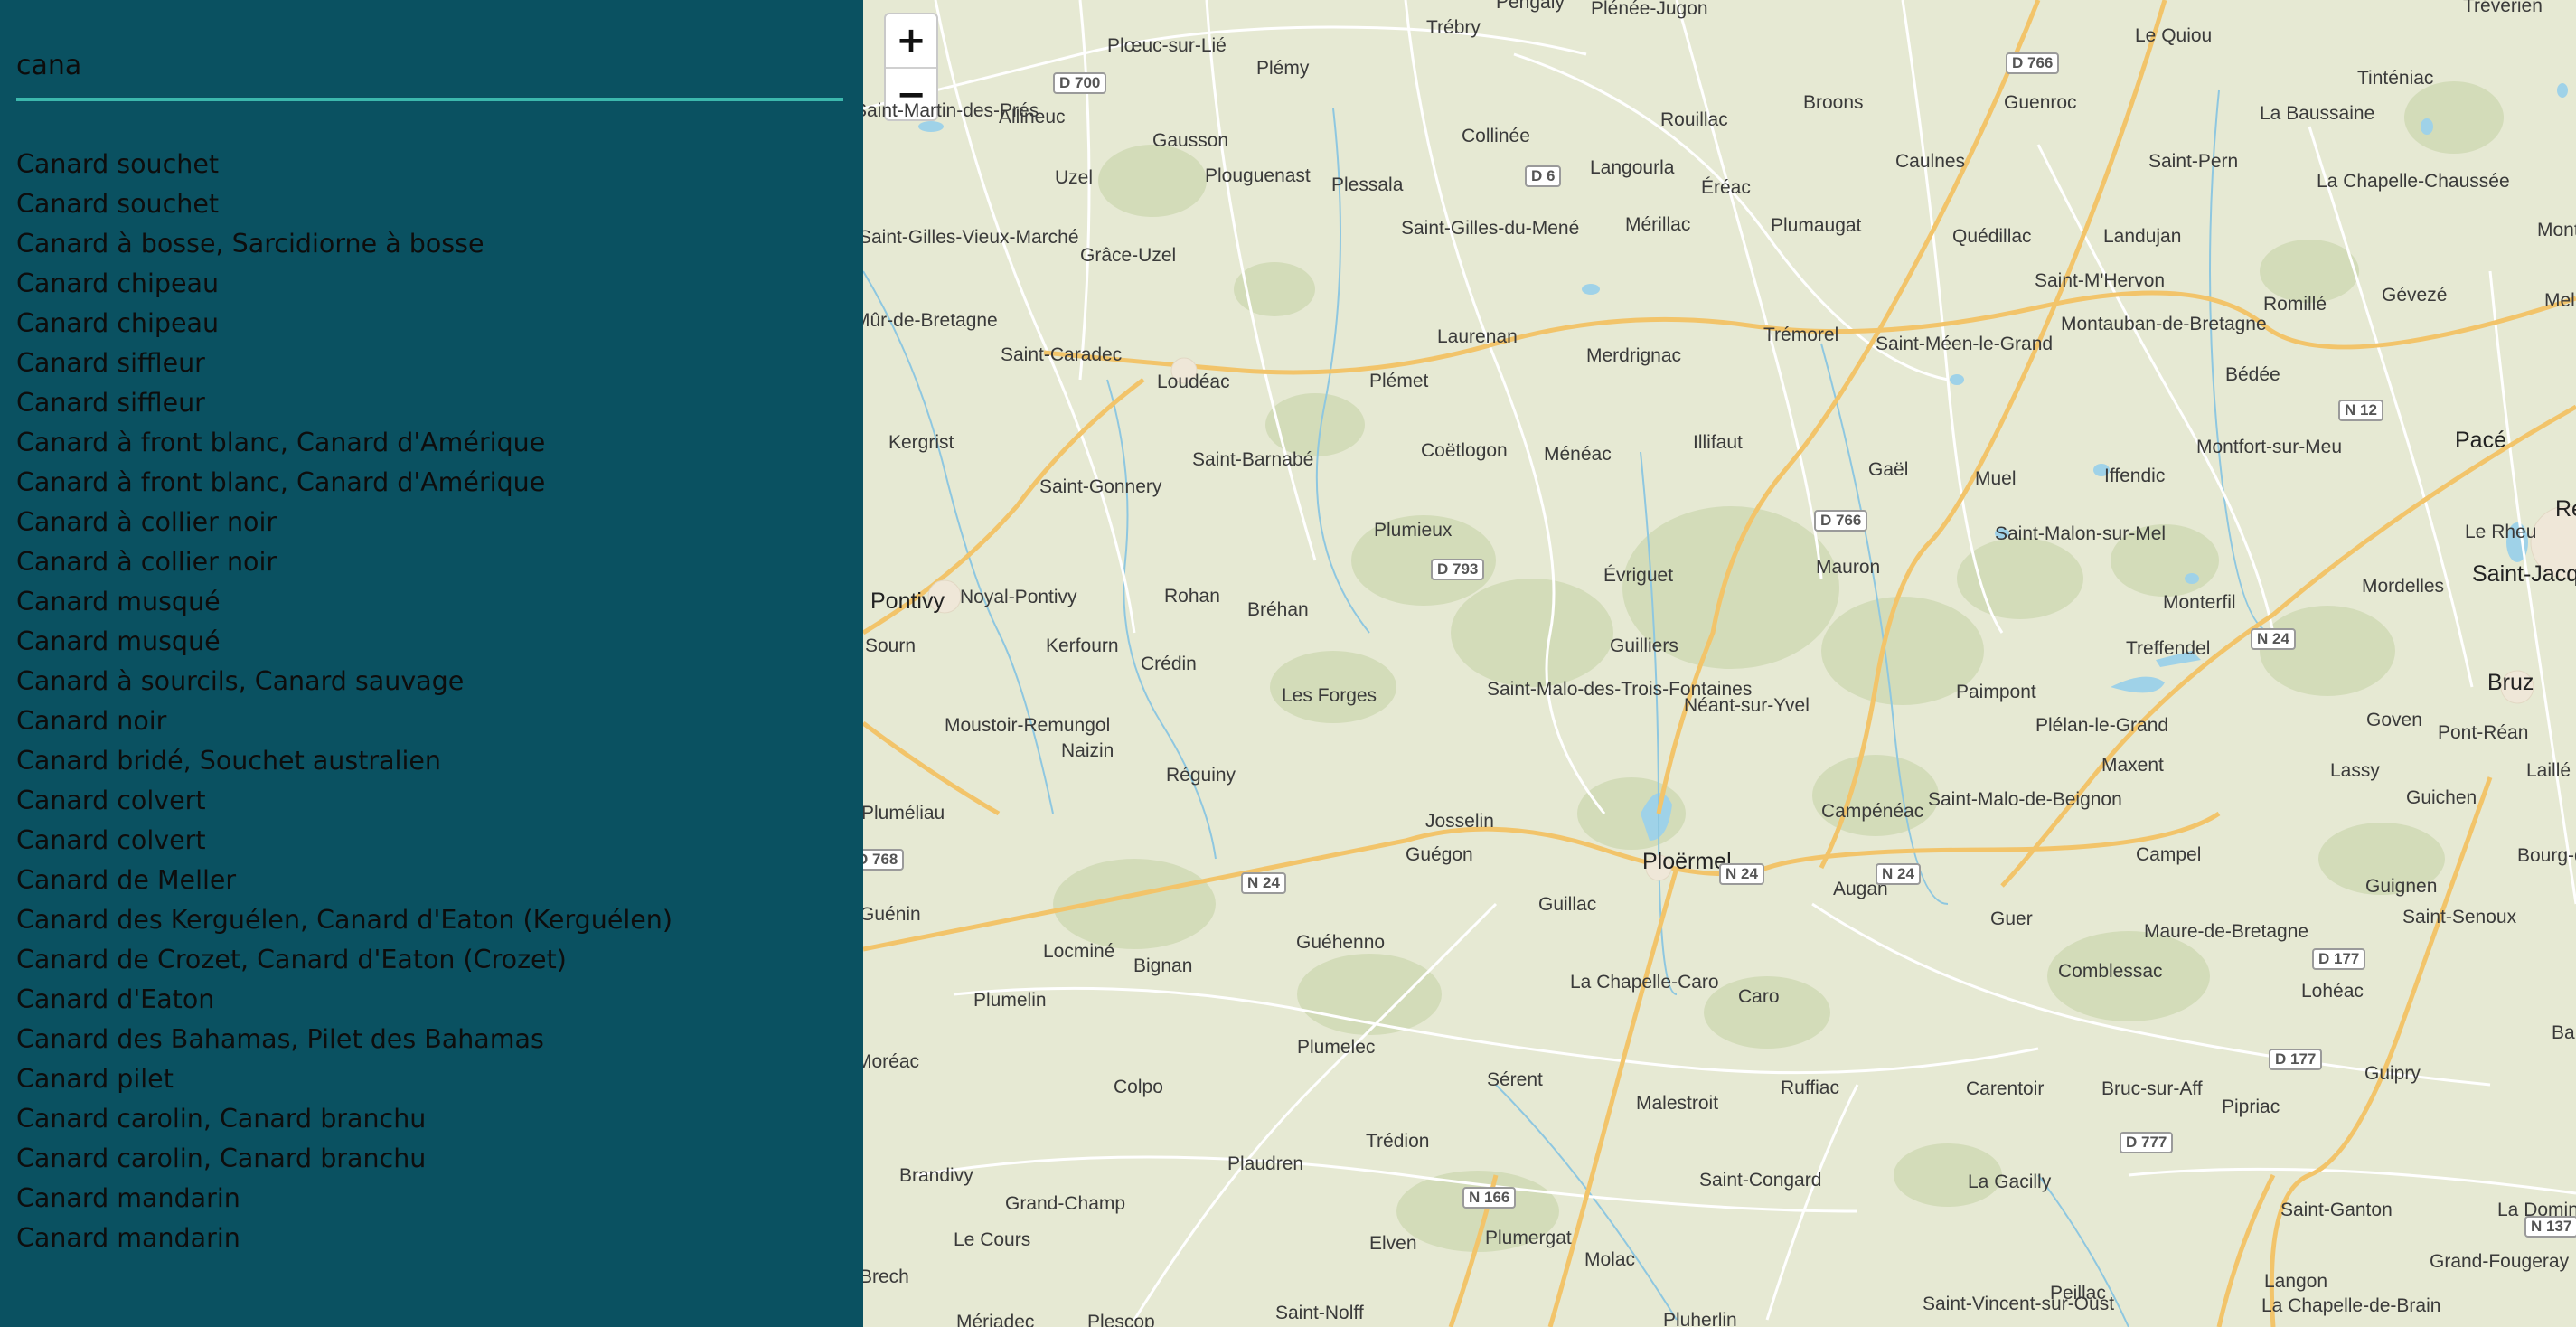 The image size is (2576, 1327). What do you see at coordinates (2402, 887) in the screenshot?
I see `place-label: Guignen` at bounding box center [2402, 887].